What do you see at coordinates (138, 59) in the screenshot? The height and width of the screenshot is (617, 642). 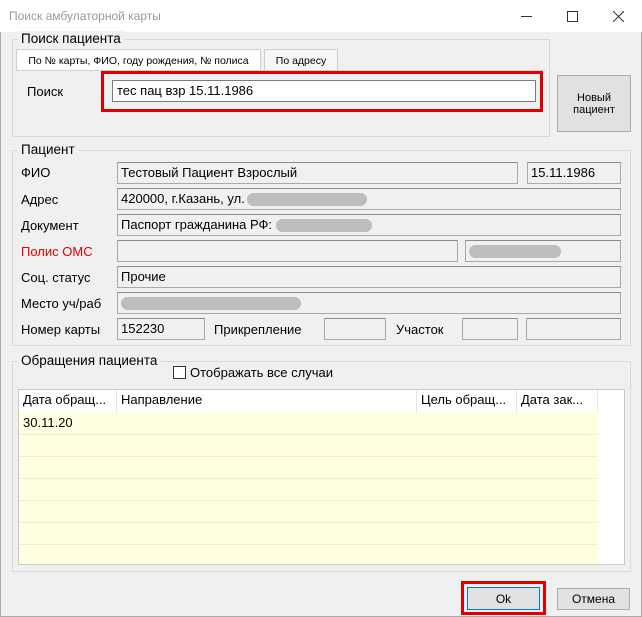 I see `tab-by-card: По № карты, ФИО, году рождения, № полиса` at bounding box center [138, 59].